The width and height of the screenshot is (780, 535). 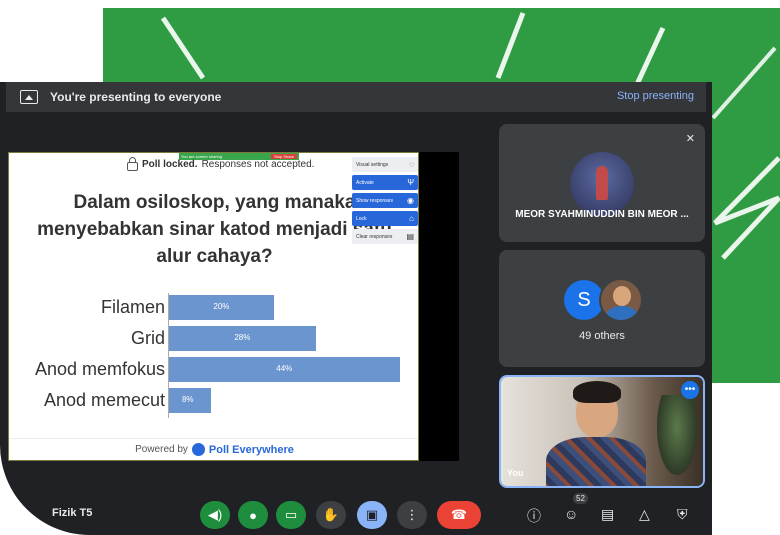 I want to click on microphone-button: ●, so click(x=253, y=515).